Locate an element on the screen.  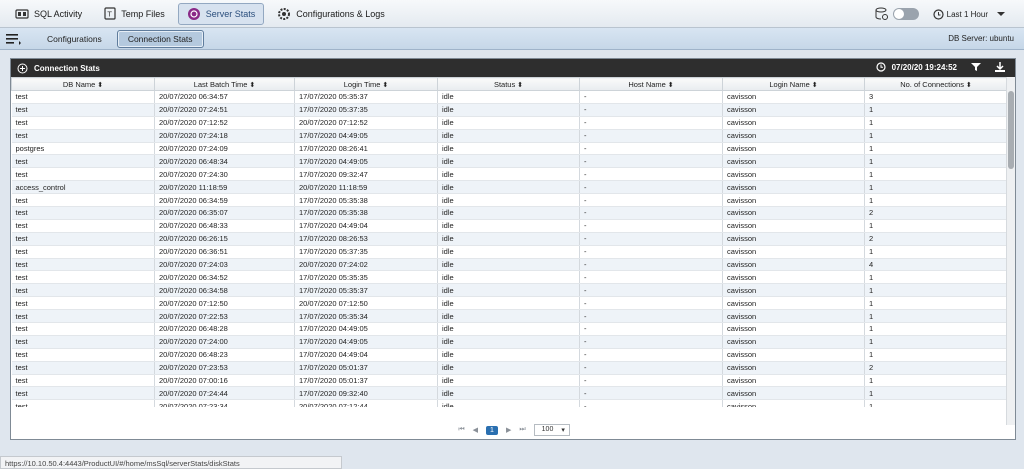
prev-page-icon: ◀ is located at coordinates (475, 430).